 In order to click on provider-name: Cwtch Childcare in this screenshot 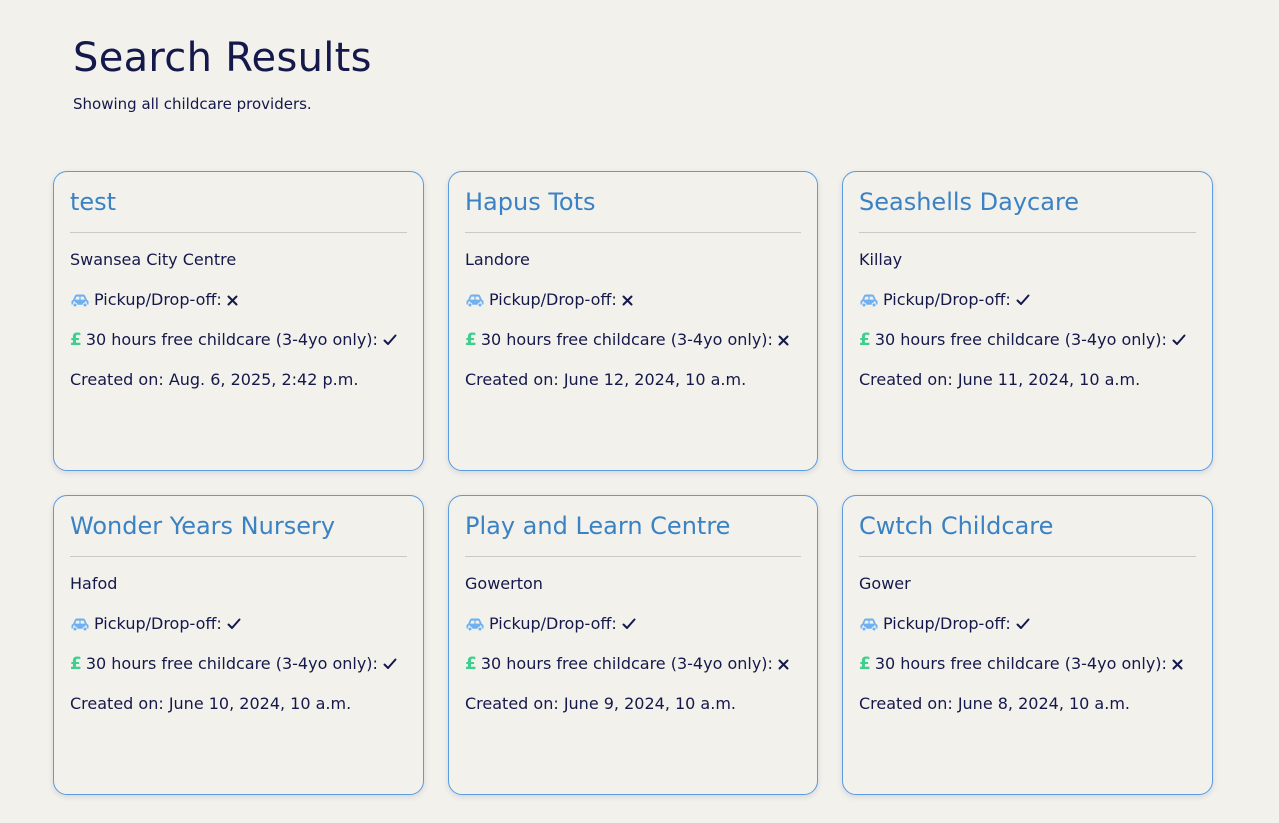, I will do `click(1027, 533)`.